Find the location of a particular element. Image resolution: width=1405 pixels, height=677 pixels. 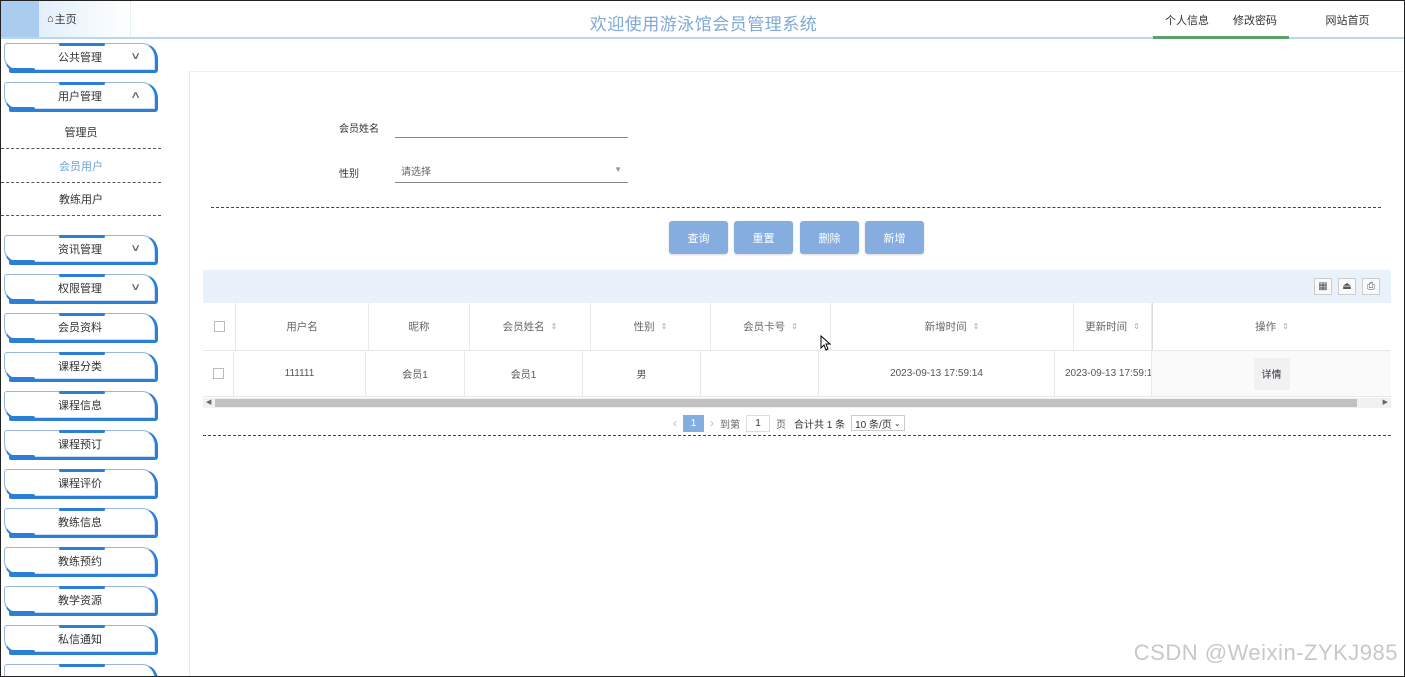

menu-course-category: 课程分类 is located at coordinates (81, 367).